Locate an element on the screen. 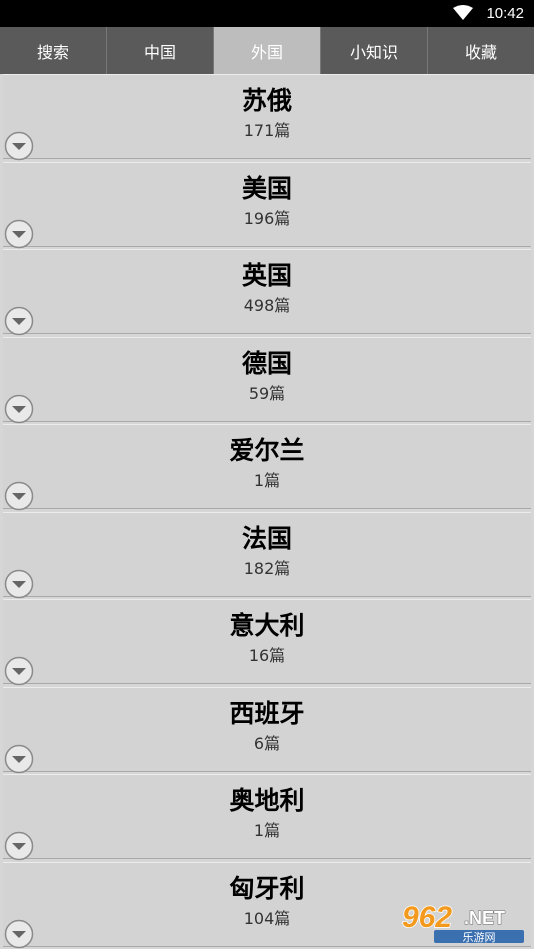 Image resolution: width=534 pixels, height=949 pixels. item-count: 6篇 is located at coordinates (267, 743).